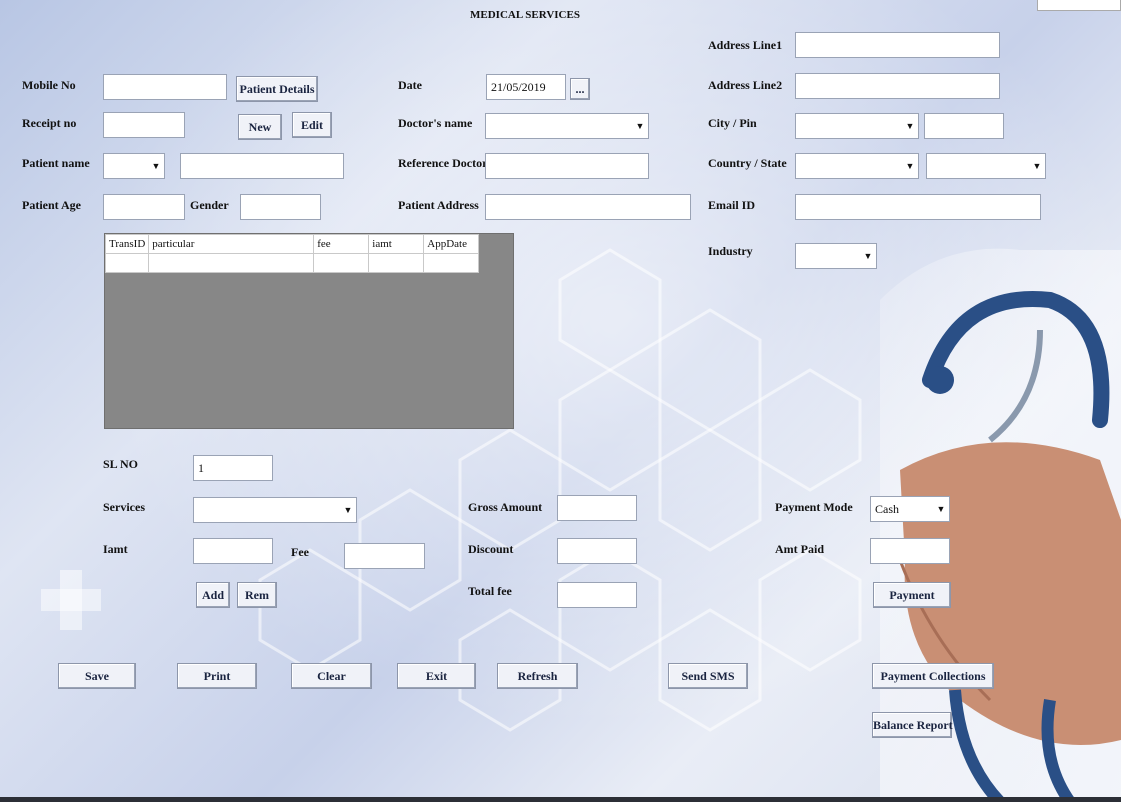  Describe the element at coordinates (730, 251) in the screenshot. I see `industry-label: Industry` at that location.